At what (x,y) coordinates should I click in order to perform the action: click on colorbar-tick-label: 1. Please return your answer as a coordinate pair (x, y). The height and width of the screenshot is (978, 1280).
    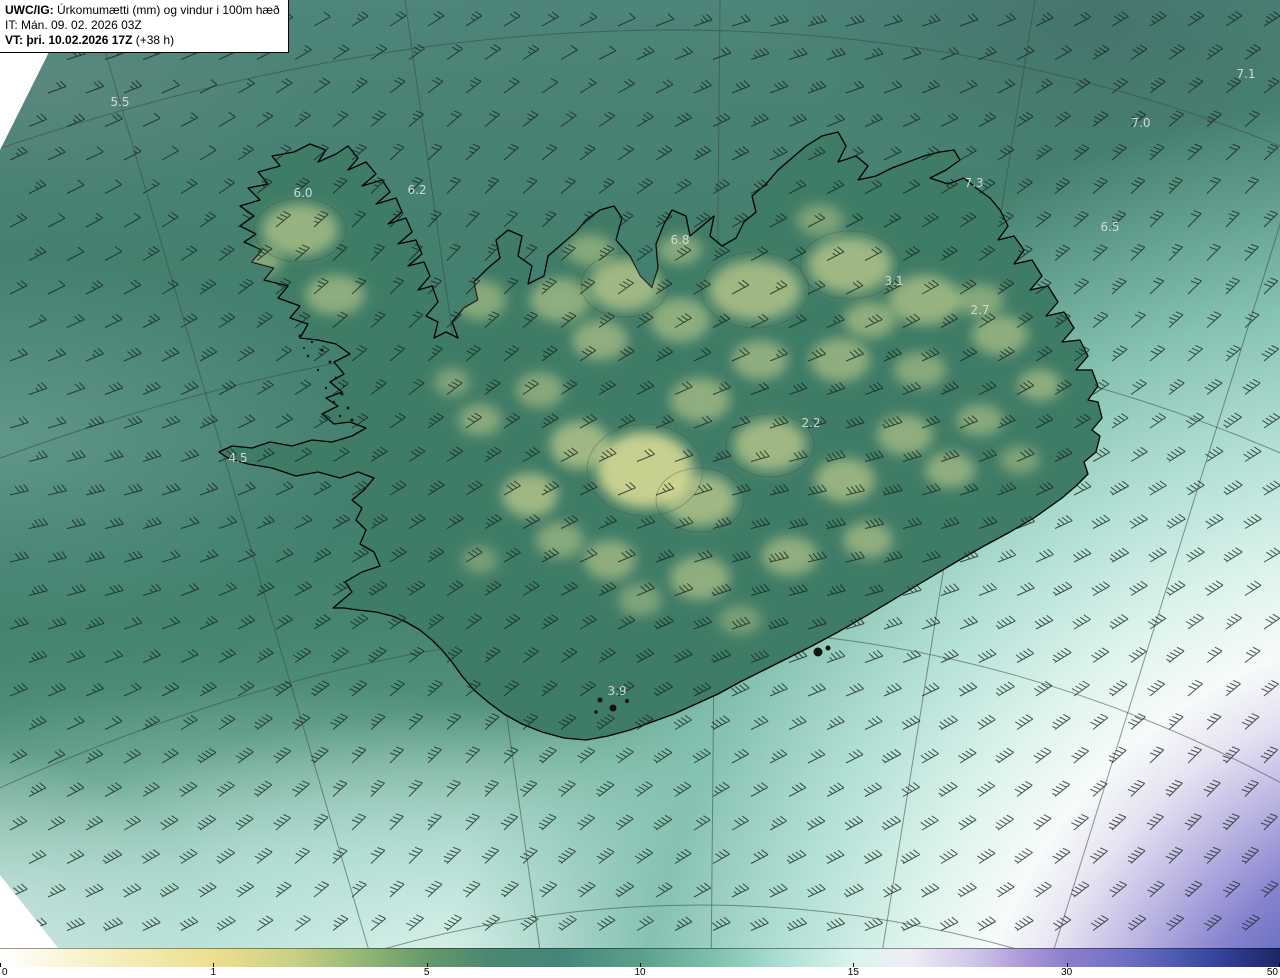
    Looking at the image, I should click on (213, 972).